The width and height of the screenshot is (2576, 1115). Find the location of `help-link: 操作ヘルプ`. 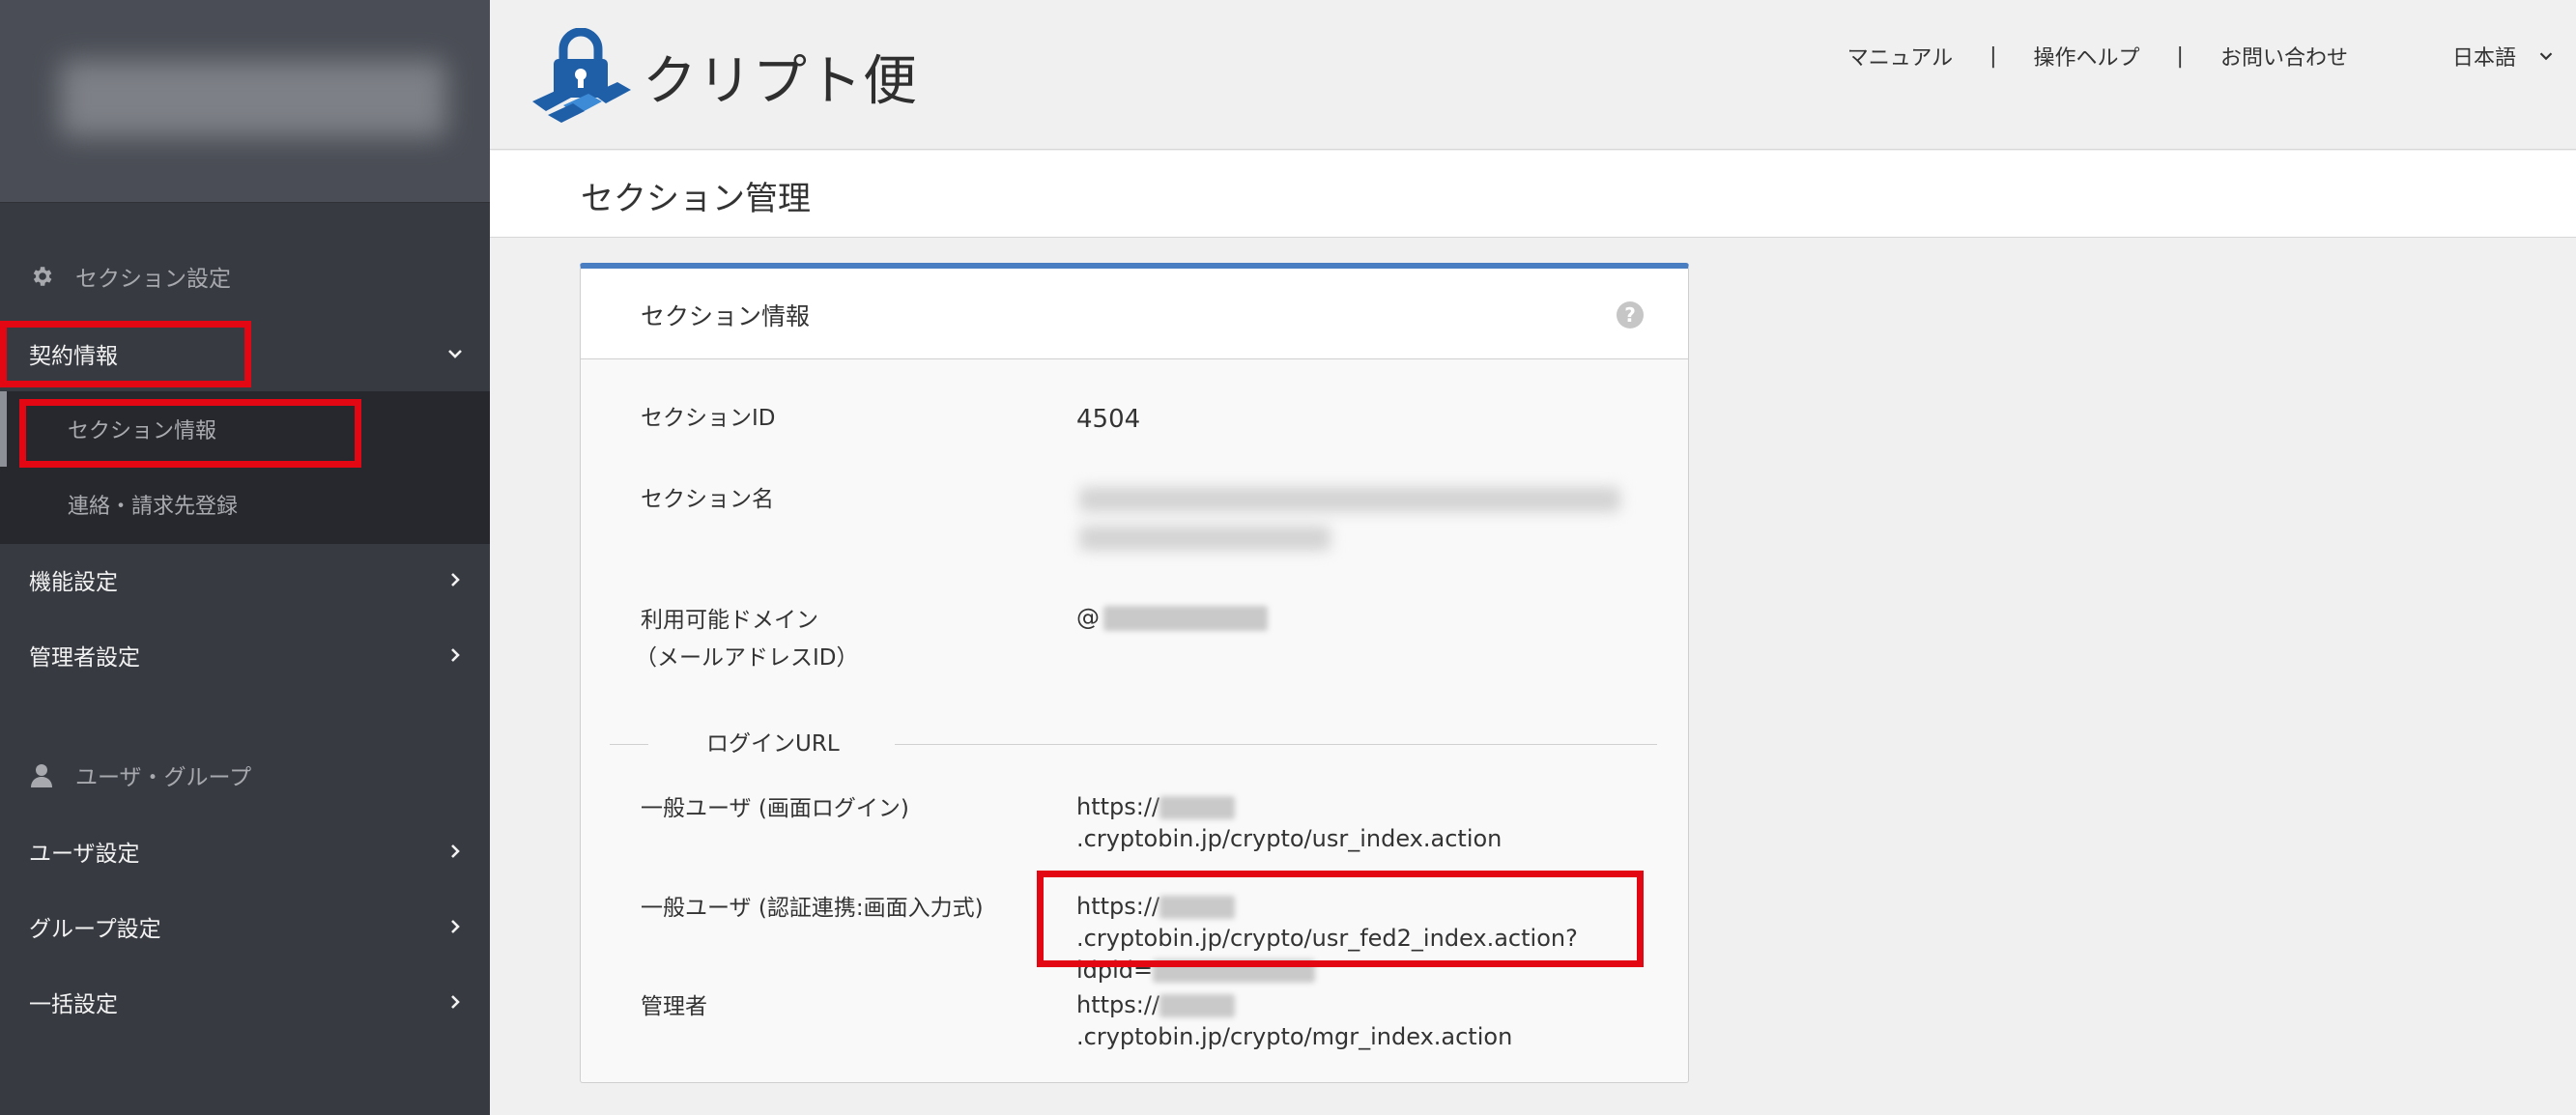

help-link: 操作ヘルプ is located at coordinates (2087, 56).